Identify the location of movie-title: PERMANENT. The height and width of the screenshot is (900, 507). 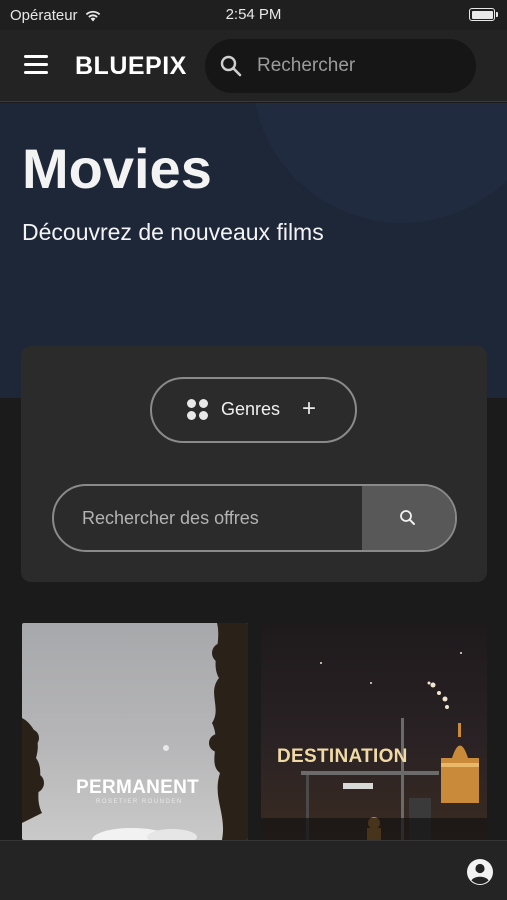
(138, 787).